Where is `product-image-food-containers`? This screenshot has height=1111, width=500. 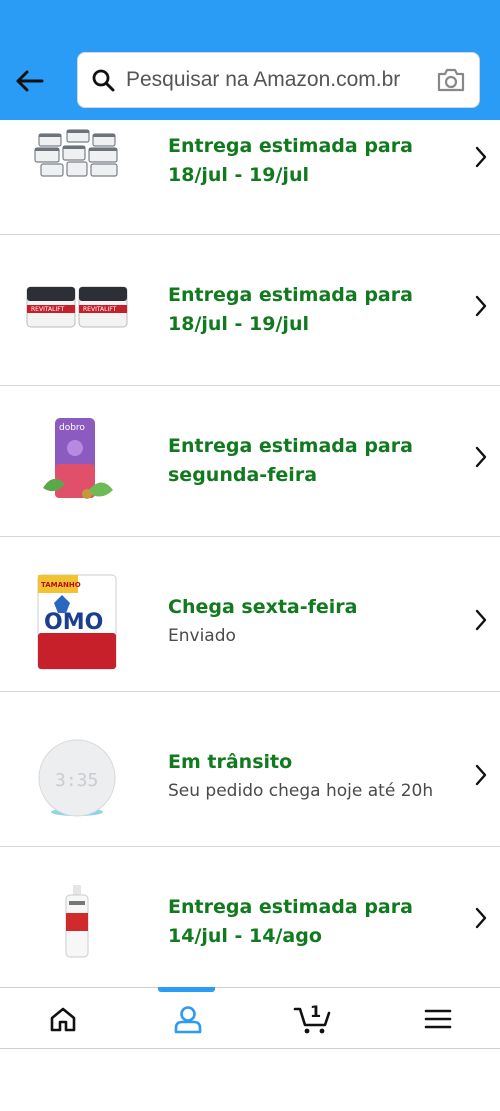
product-image-food-containers is located at coordinates (77, 150).